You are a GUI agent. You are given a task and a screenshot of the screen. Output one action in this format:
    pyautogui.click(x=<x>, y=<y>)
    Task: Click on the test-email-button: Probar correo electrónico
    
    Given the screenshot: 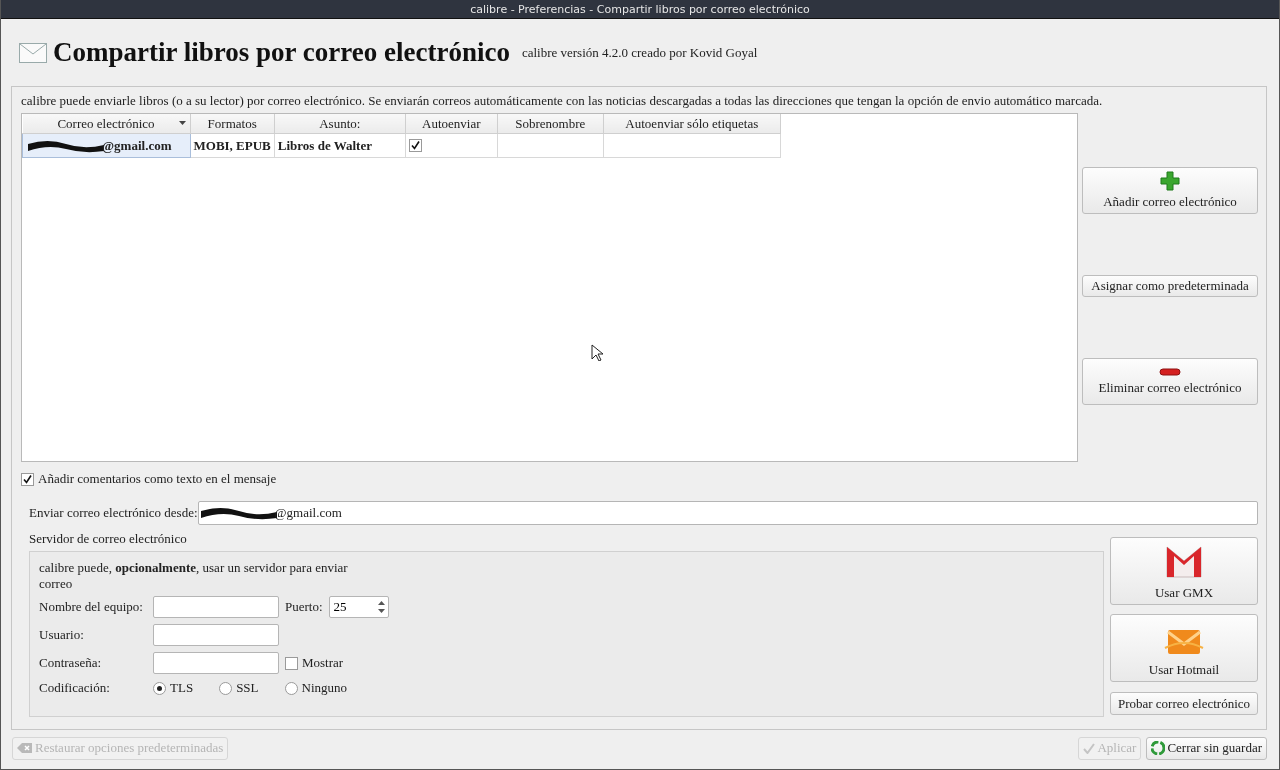 What is the action you would take?
    pyautogui.click(x=1184, y=703)
    